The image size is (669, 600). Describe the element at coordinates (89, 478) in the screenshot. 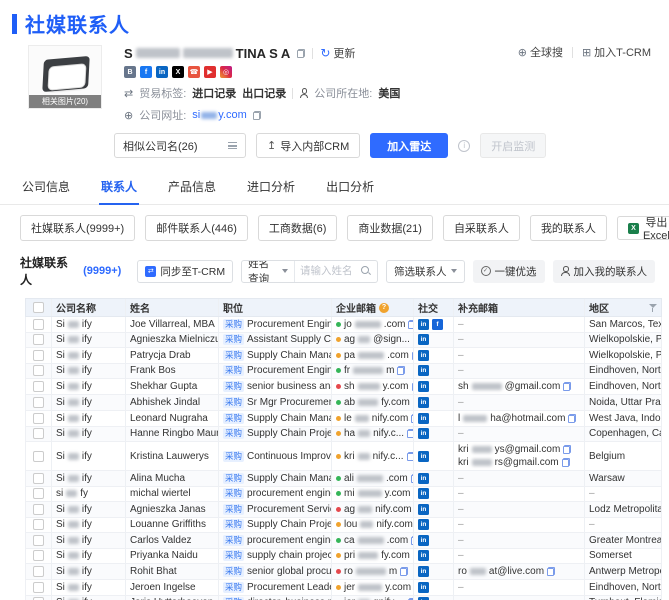

I see `company-cell: Si ify` at that location.